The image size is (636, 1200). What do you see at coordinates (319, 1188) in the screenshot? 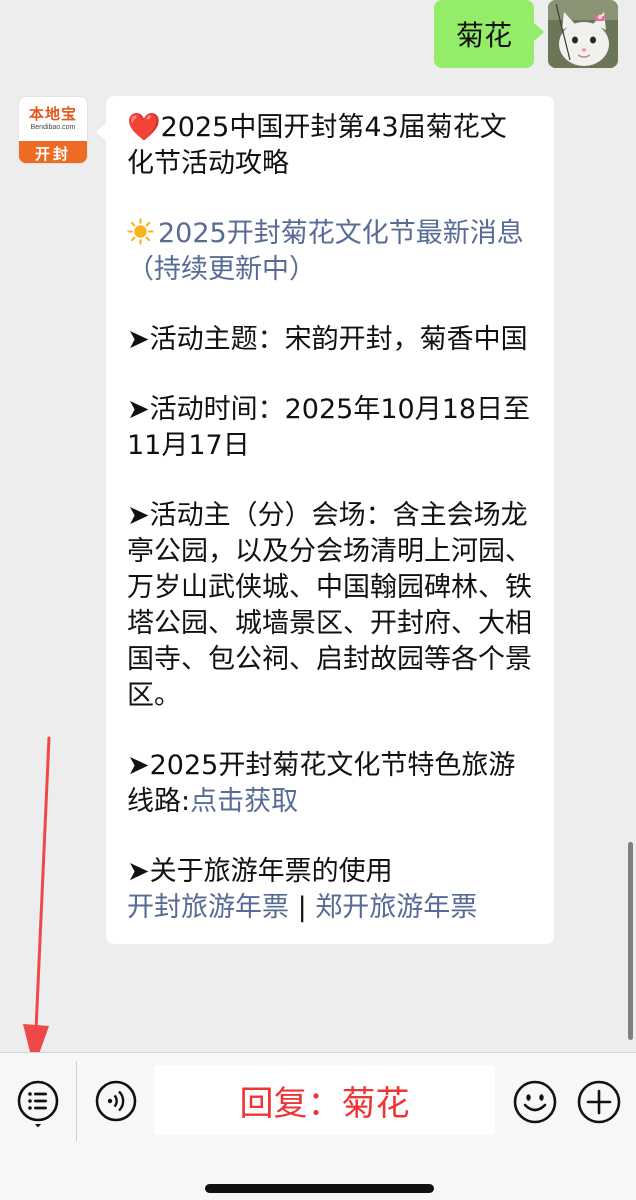
I see `home-indicator` at bounding box center [319, 1188].